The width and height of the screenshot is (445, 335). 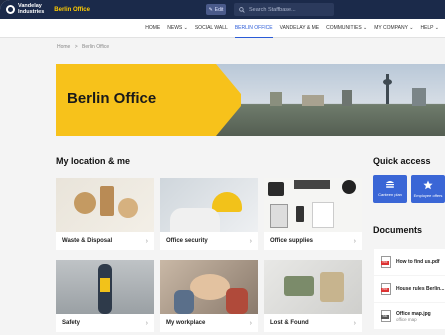 I want to click on tile-office-security: Office security ›, so click(x=209, y=214).